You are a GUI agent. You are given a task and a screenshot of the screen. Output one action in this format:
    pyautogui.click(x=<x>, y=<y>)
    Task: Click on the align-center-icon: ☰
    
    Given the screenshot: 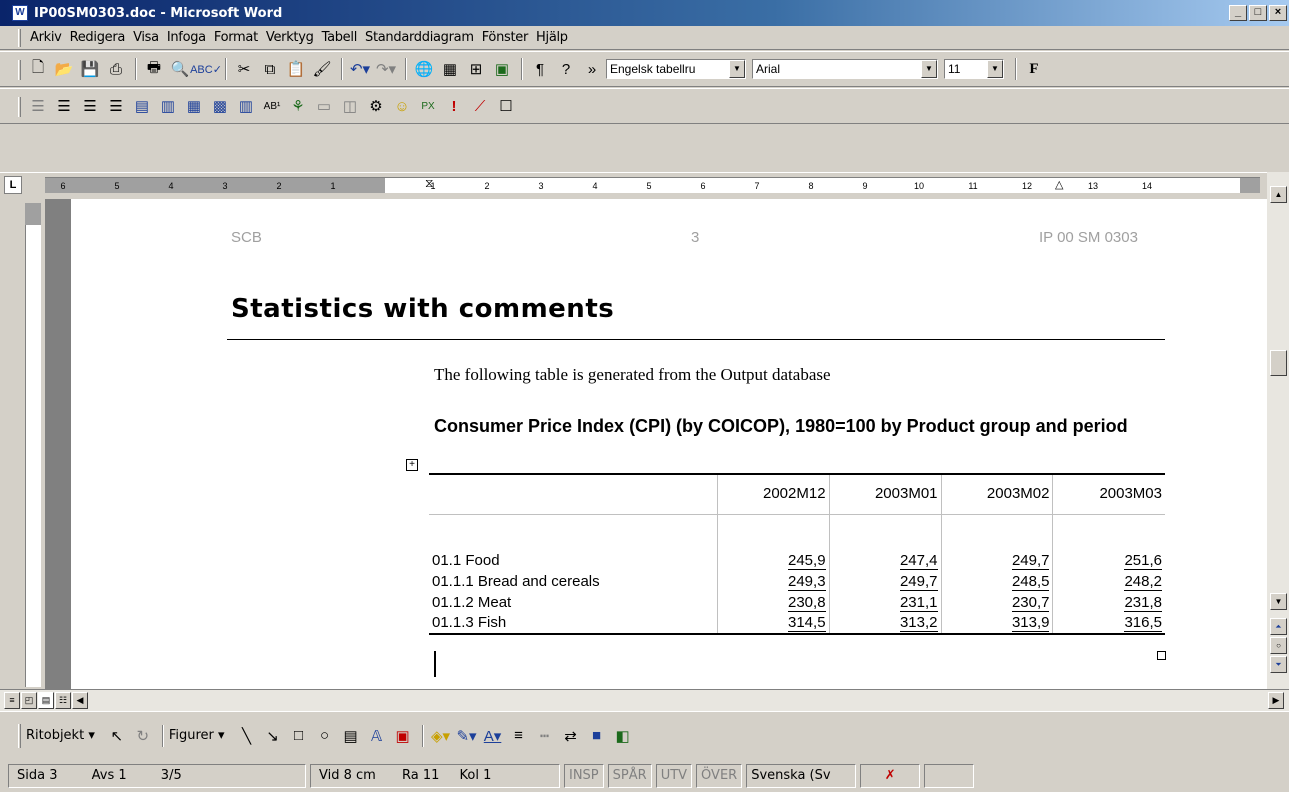 What is the action you would take?
    pyautogui.click(x=64, y=106)
    